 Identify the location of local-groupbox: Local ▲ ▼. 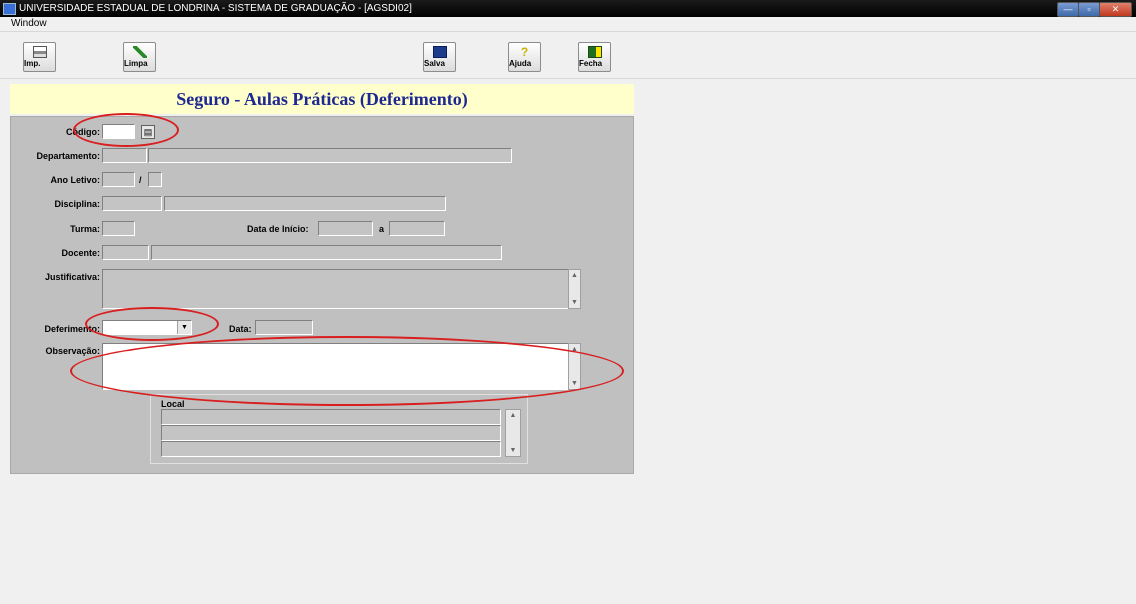
(339, 429).